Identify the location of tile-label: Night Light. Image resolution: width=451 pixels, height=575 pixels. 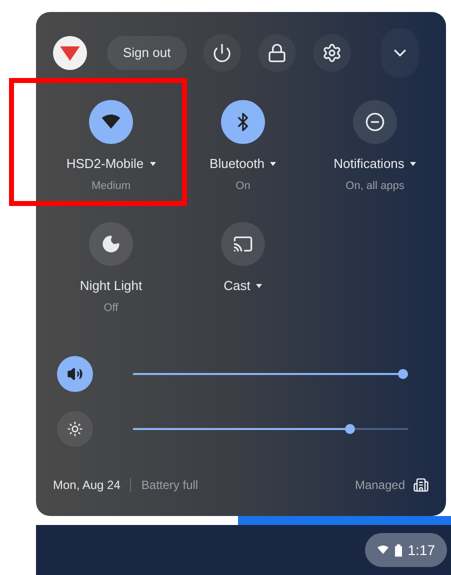
(111, 286).